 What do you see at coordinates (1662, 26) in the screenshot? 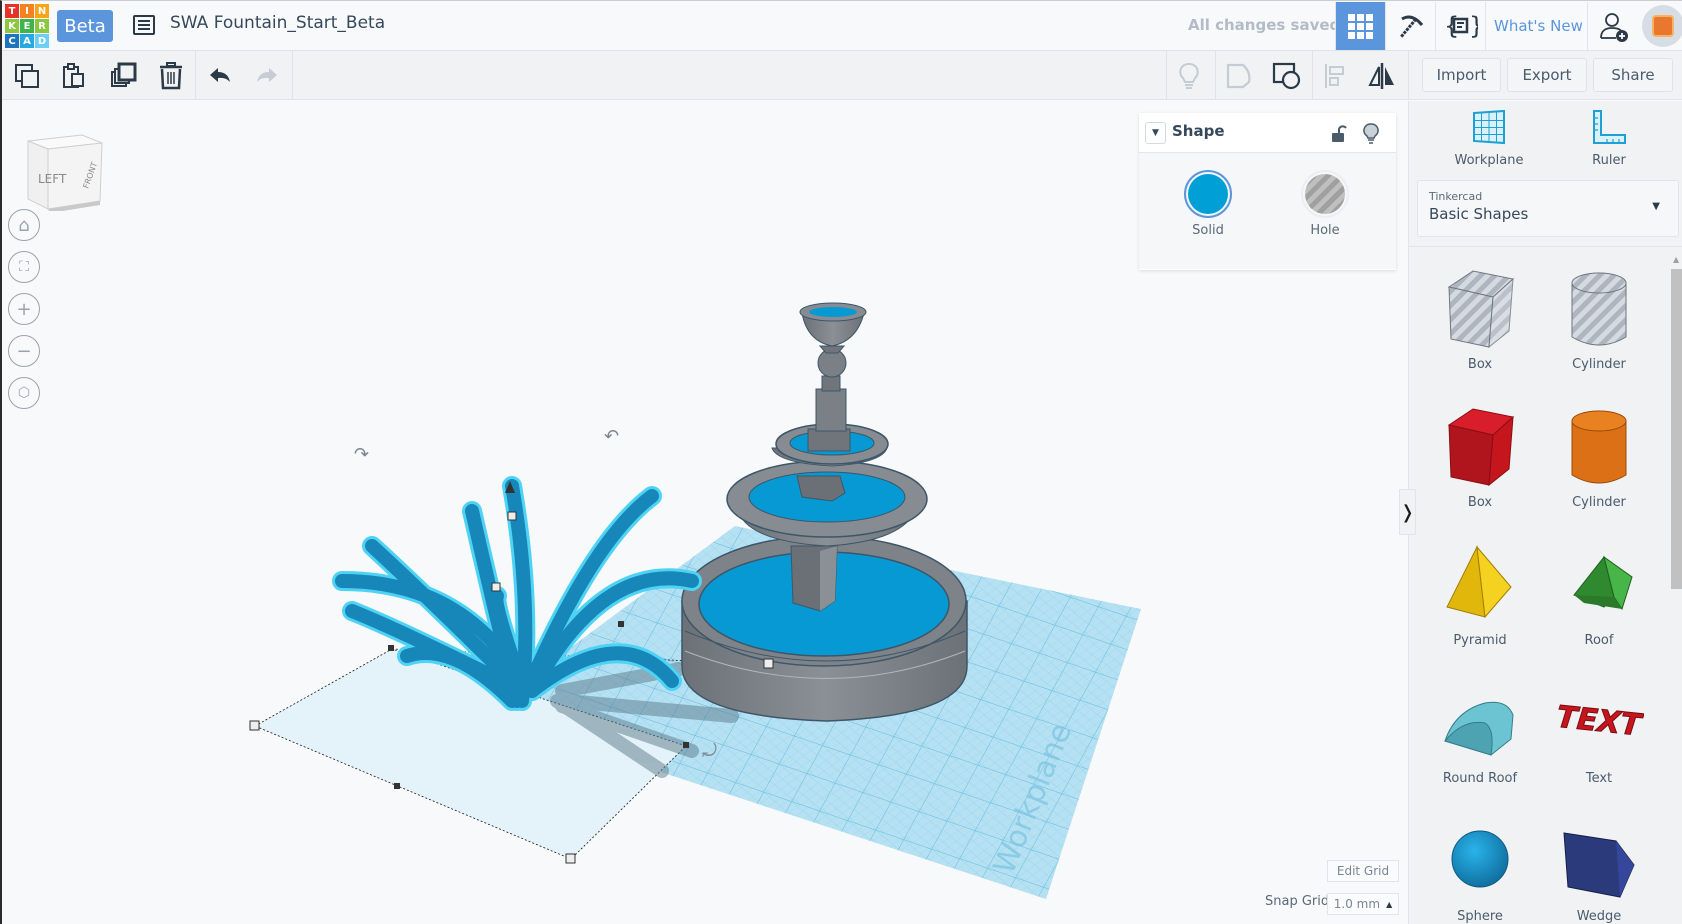
I see `user-avatar` at bounding box center [1662, 26].